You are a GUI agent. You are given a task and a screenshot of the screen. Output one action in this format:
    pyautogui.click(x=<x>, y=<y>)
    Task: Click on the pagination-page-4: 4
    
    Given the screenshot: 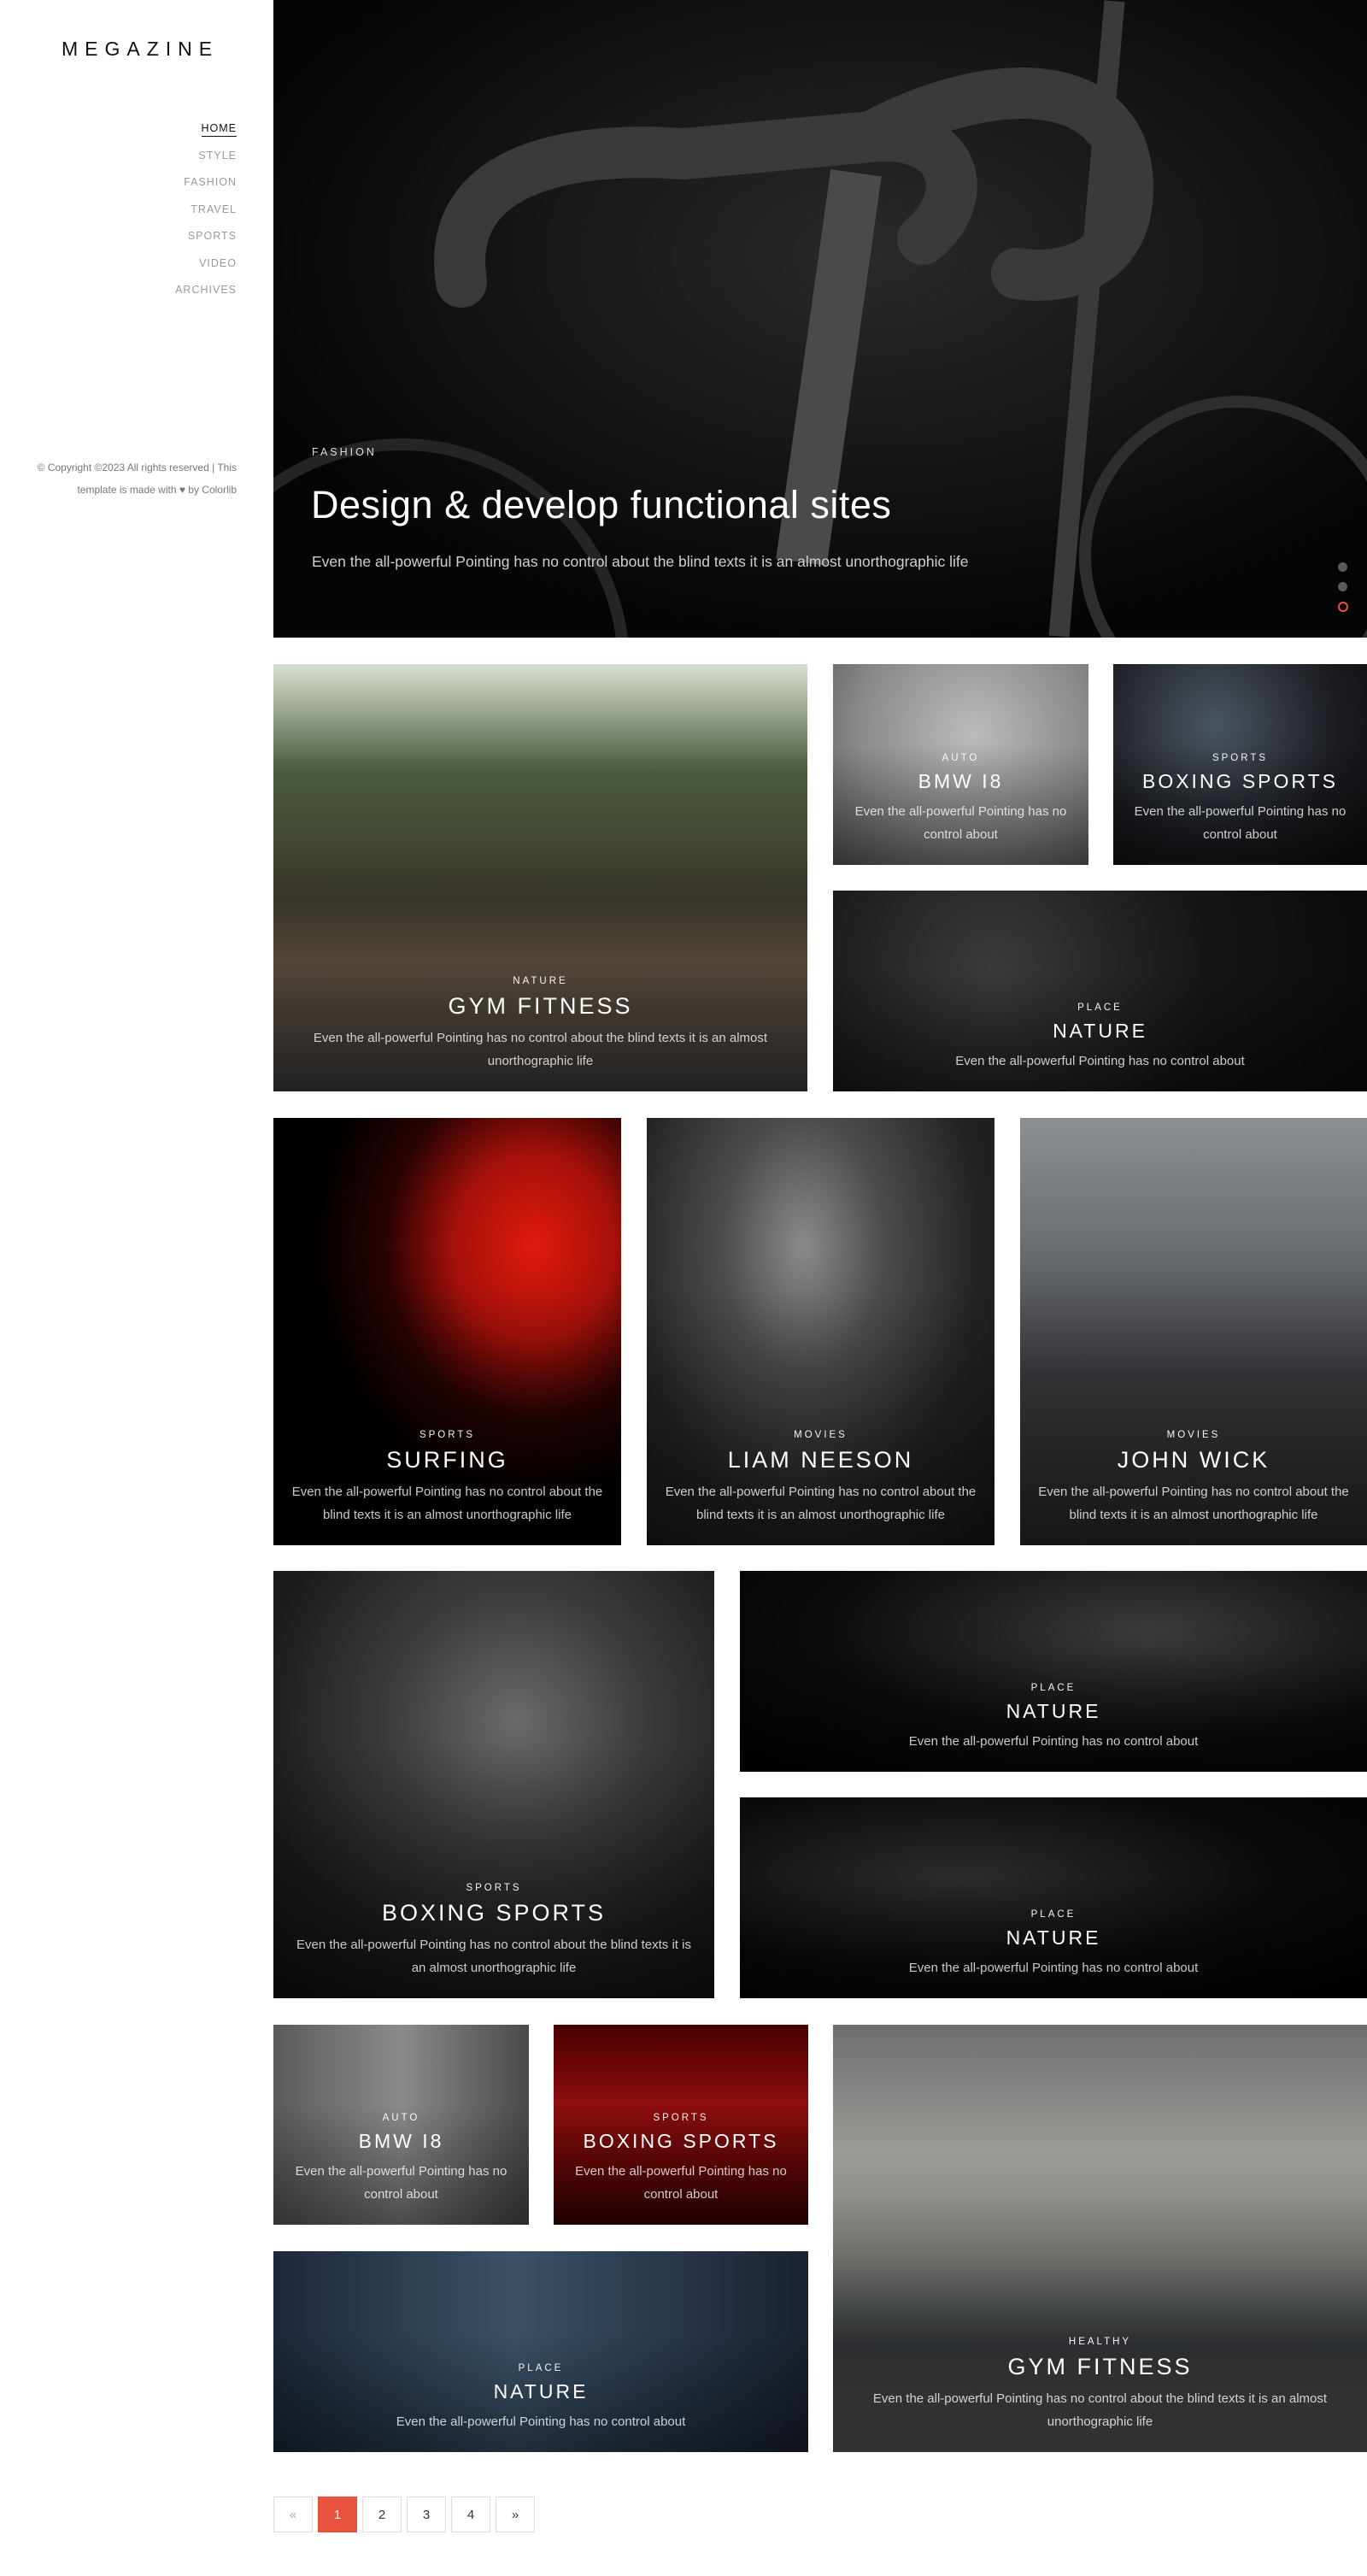 What is the action you would take?
    pyautogui.click(x=470, y=2514)
    